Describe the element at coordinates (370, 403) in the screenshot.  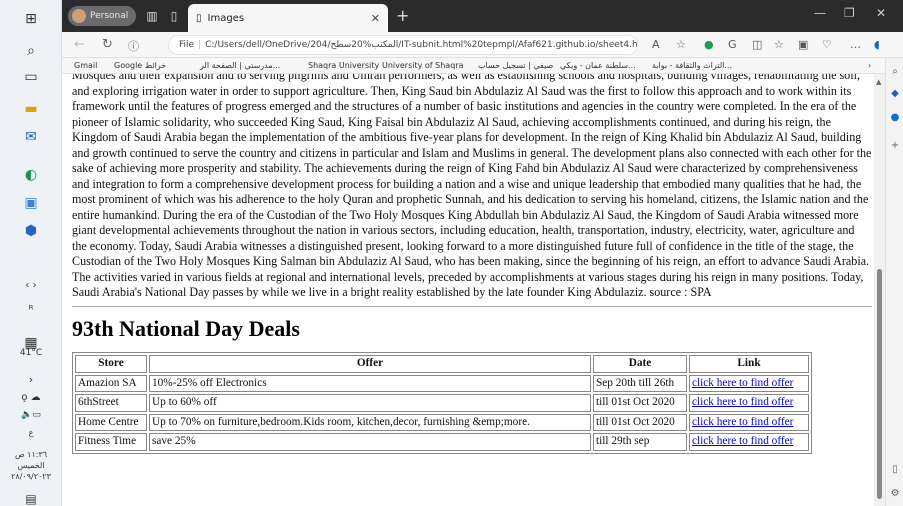
I see `cell-offer: Up to 60% off` at that location.